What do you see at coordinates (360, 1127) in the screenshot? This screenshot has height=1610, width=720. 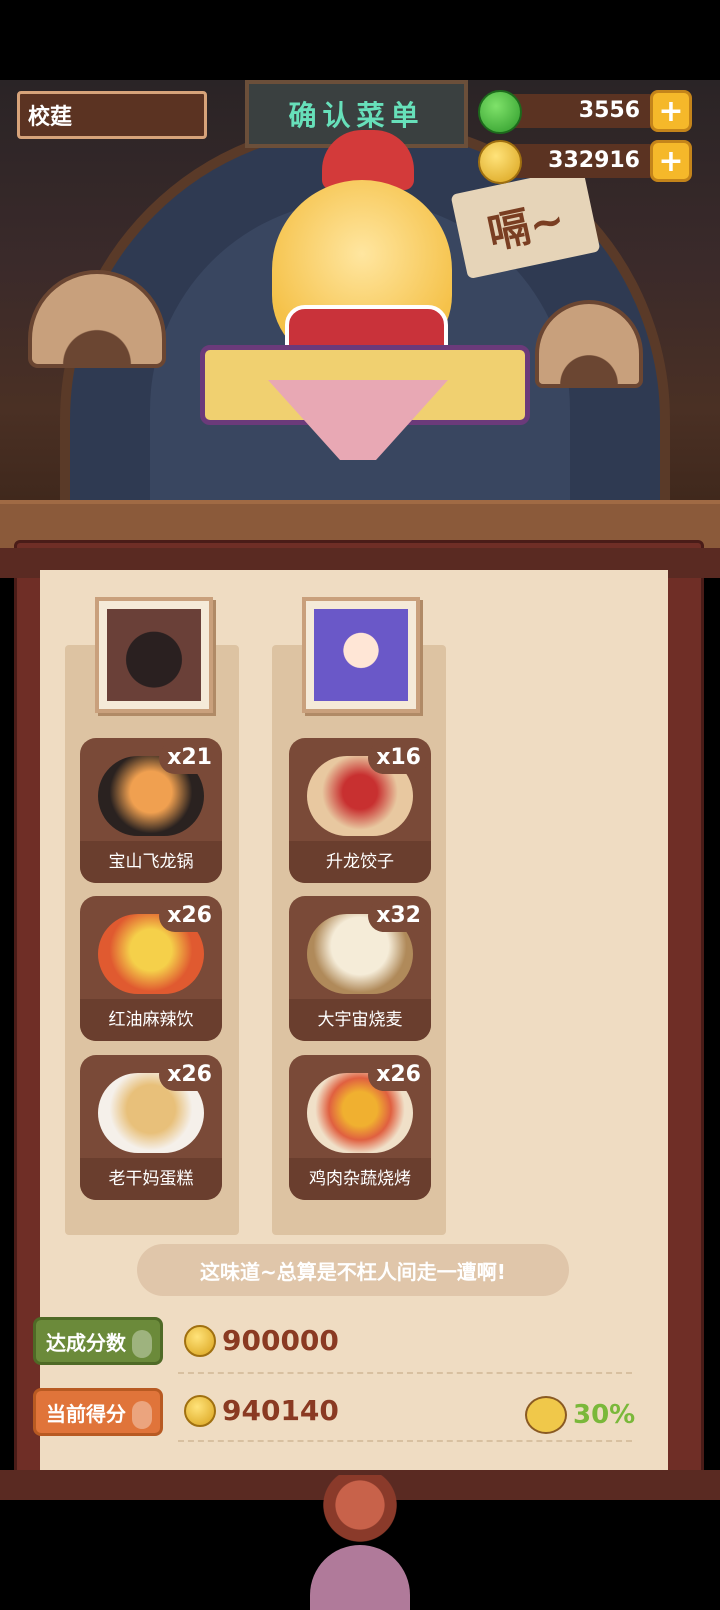 I see `dish-card: x26 鸡肉杂蔬烧烤` at bounding box center [360, 1127].